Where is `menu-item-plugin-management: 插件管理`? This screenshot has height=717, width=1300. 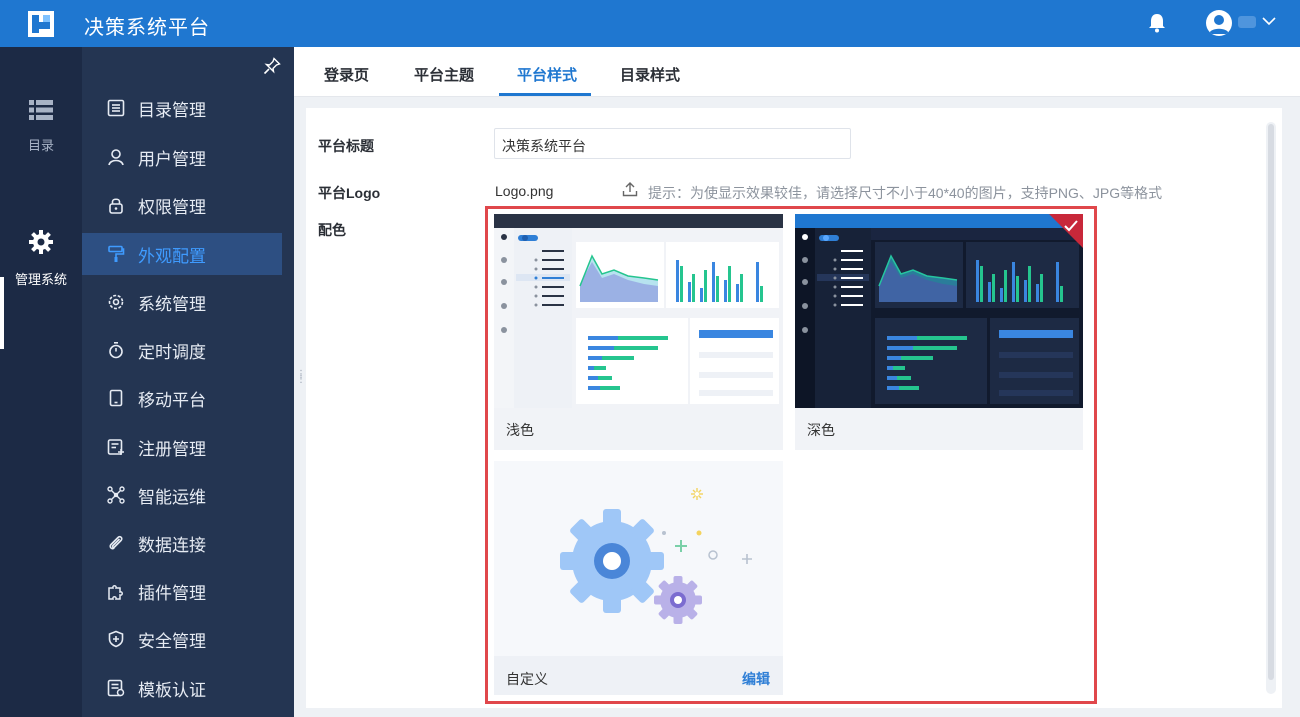
menu-item-plugin-management: 插件管理 is located at coordinates (182, 591).